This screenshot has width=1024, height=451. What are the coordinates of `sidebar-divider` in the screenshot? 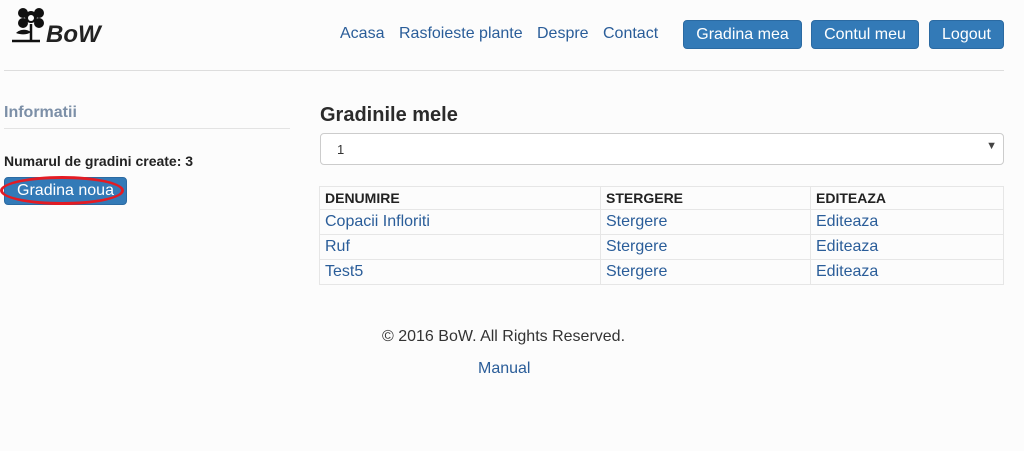 It's located at (147, 128).